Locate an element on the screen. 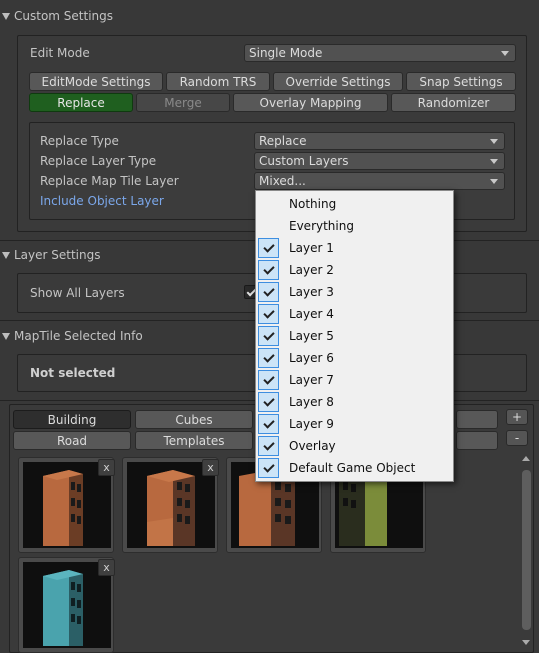 This screenshot has width=539, height=653. popup-item-label: Default Game Object is located at coordinates (352, 468).